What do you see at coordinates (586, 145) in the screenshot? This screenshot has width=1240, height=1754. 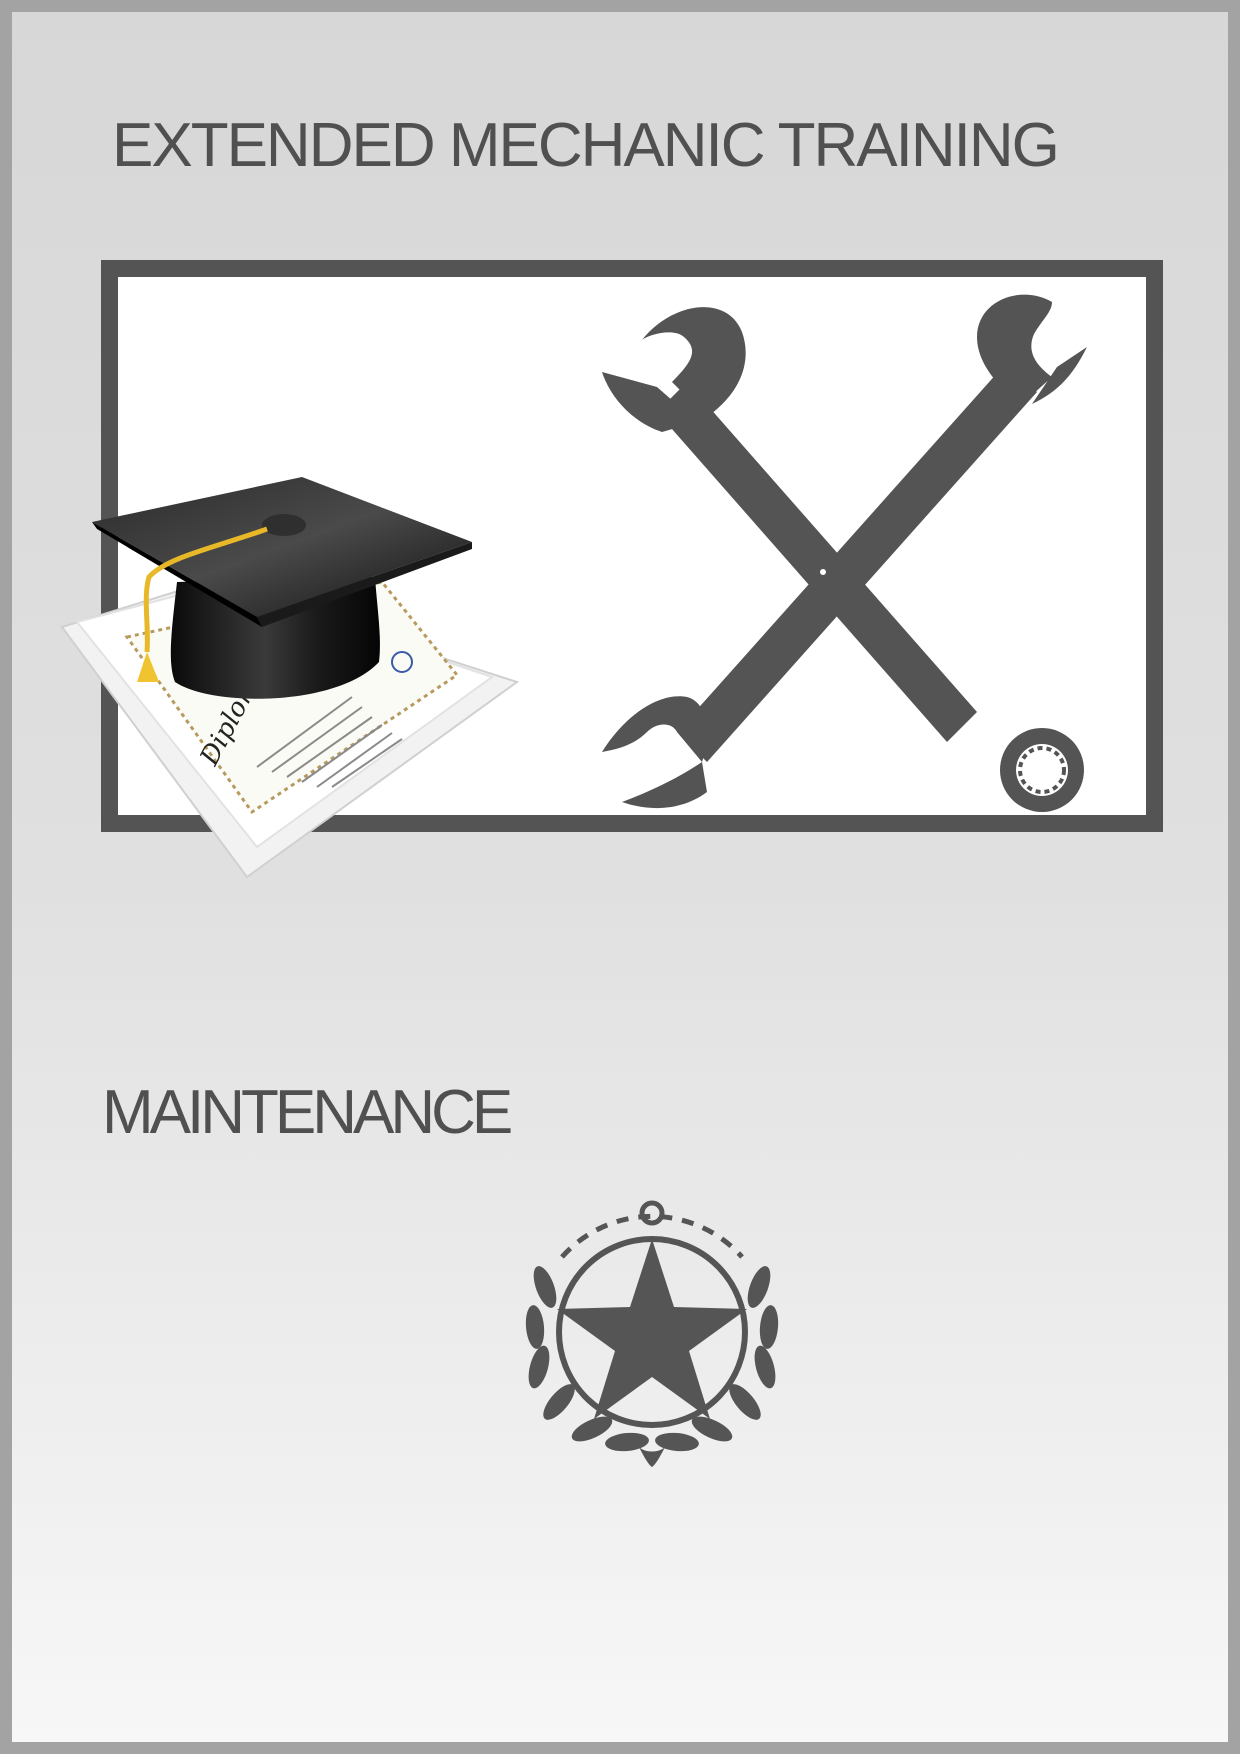 I see `page-title: EXTENDED MECHANIC TRAINING` at bounding box center [586, 145].